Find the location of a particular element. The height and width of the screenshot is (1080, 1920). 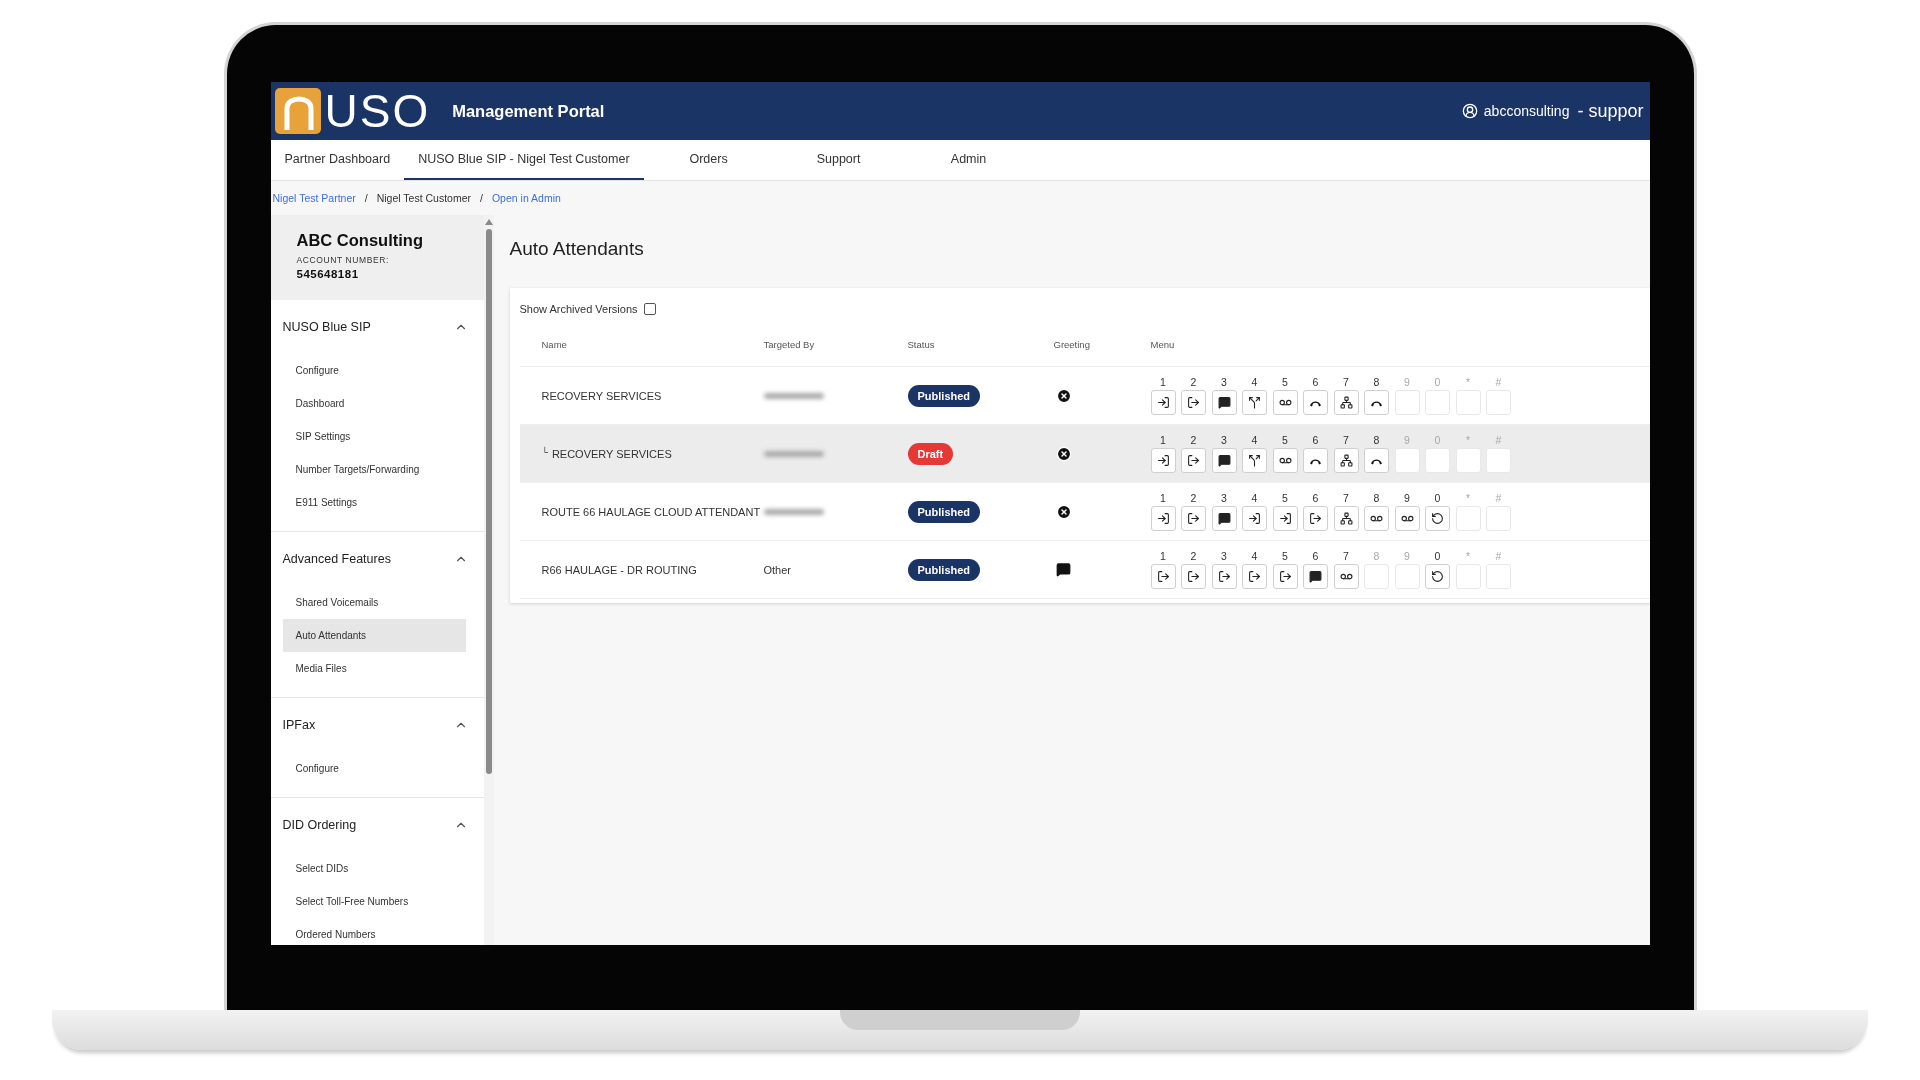

key-label: 2 is located at coordinates (1193, 440).